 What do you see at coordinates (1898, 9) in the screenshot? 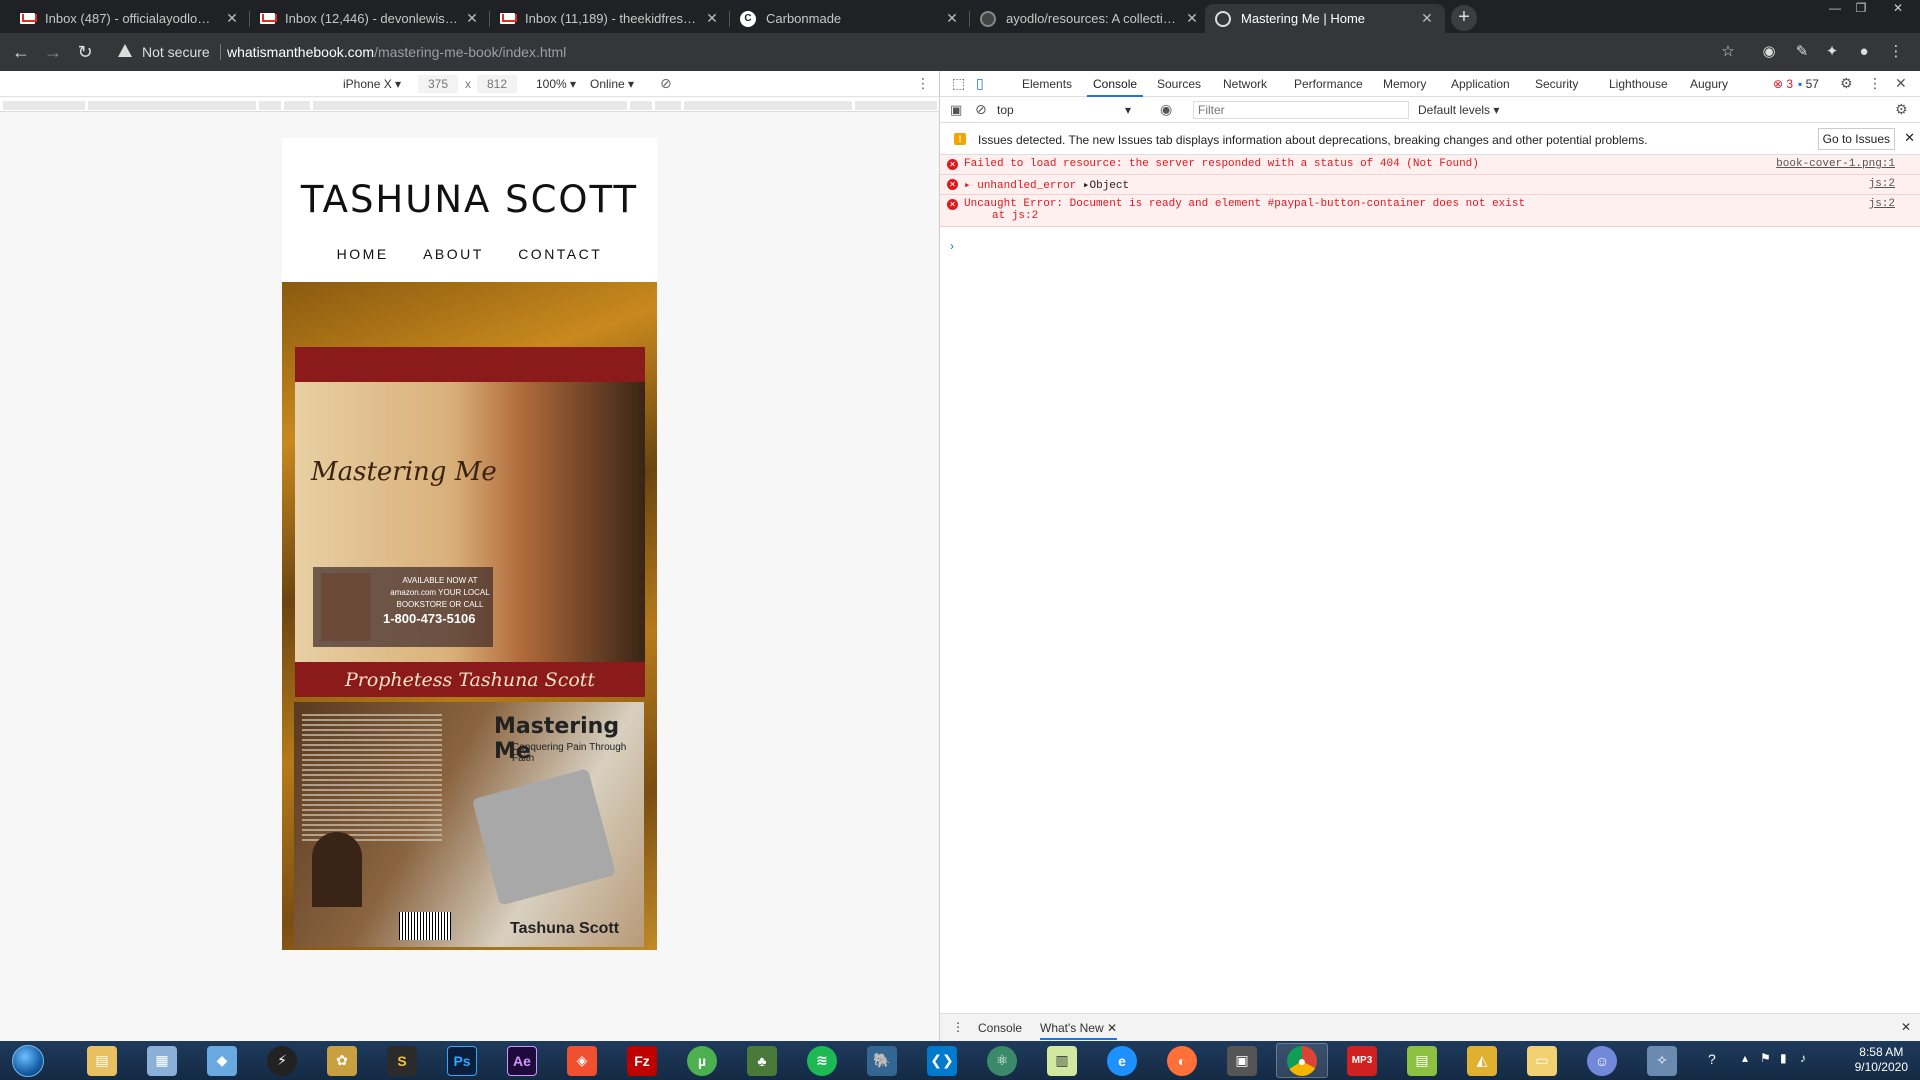
I see `window-close-button: ✕` at bounding box center [1898, 9].